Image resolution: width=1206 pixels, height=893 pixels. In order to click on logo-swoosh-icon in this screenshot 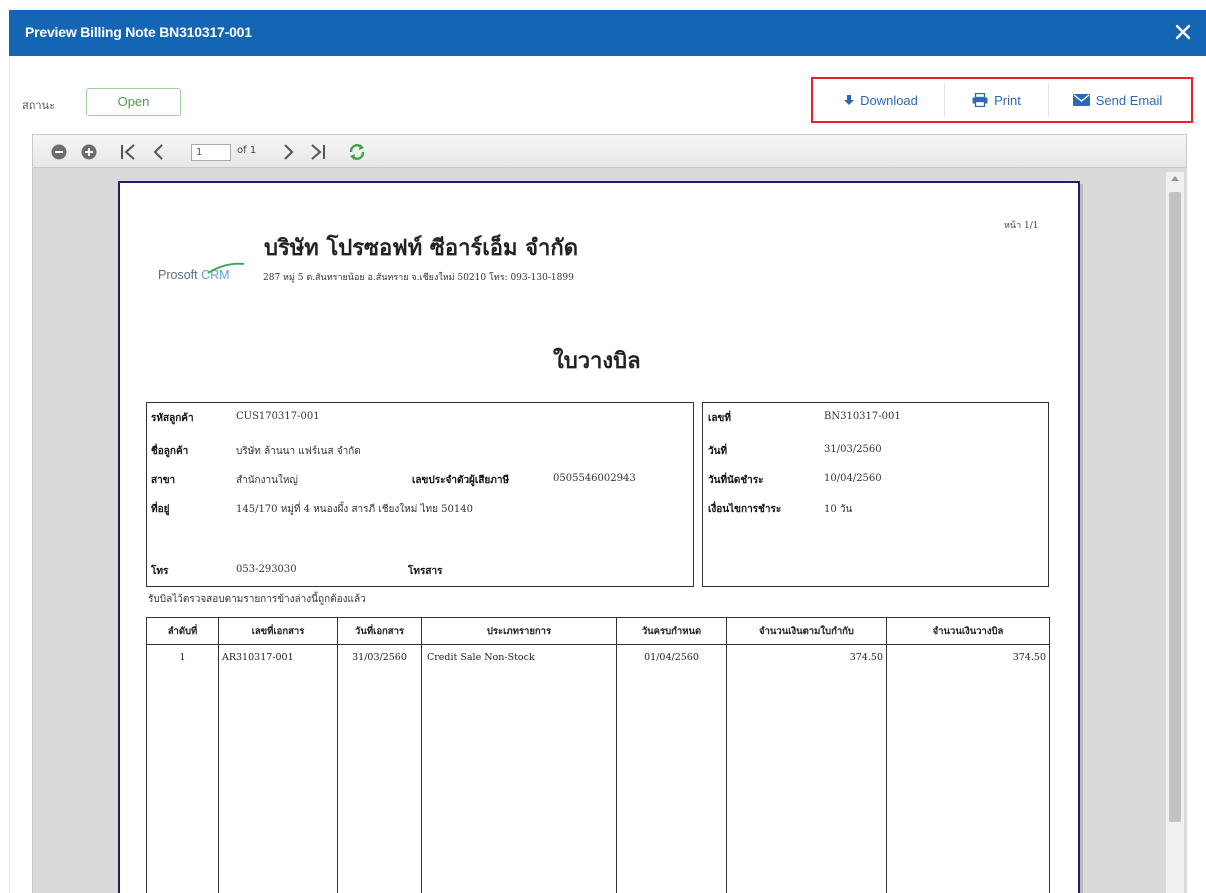, I will do `click(226, 268)`.